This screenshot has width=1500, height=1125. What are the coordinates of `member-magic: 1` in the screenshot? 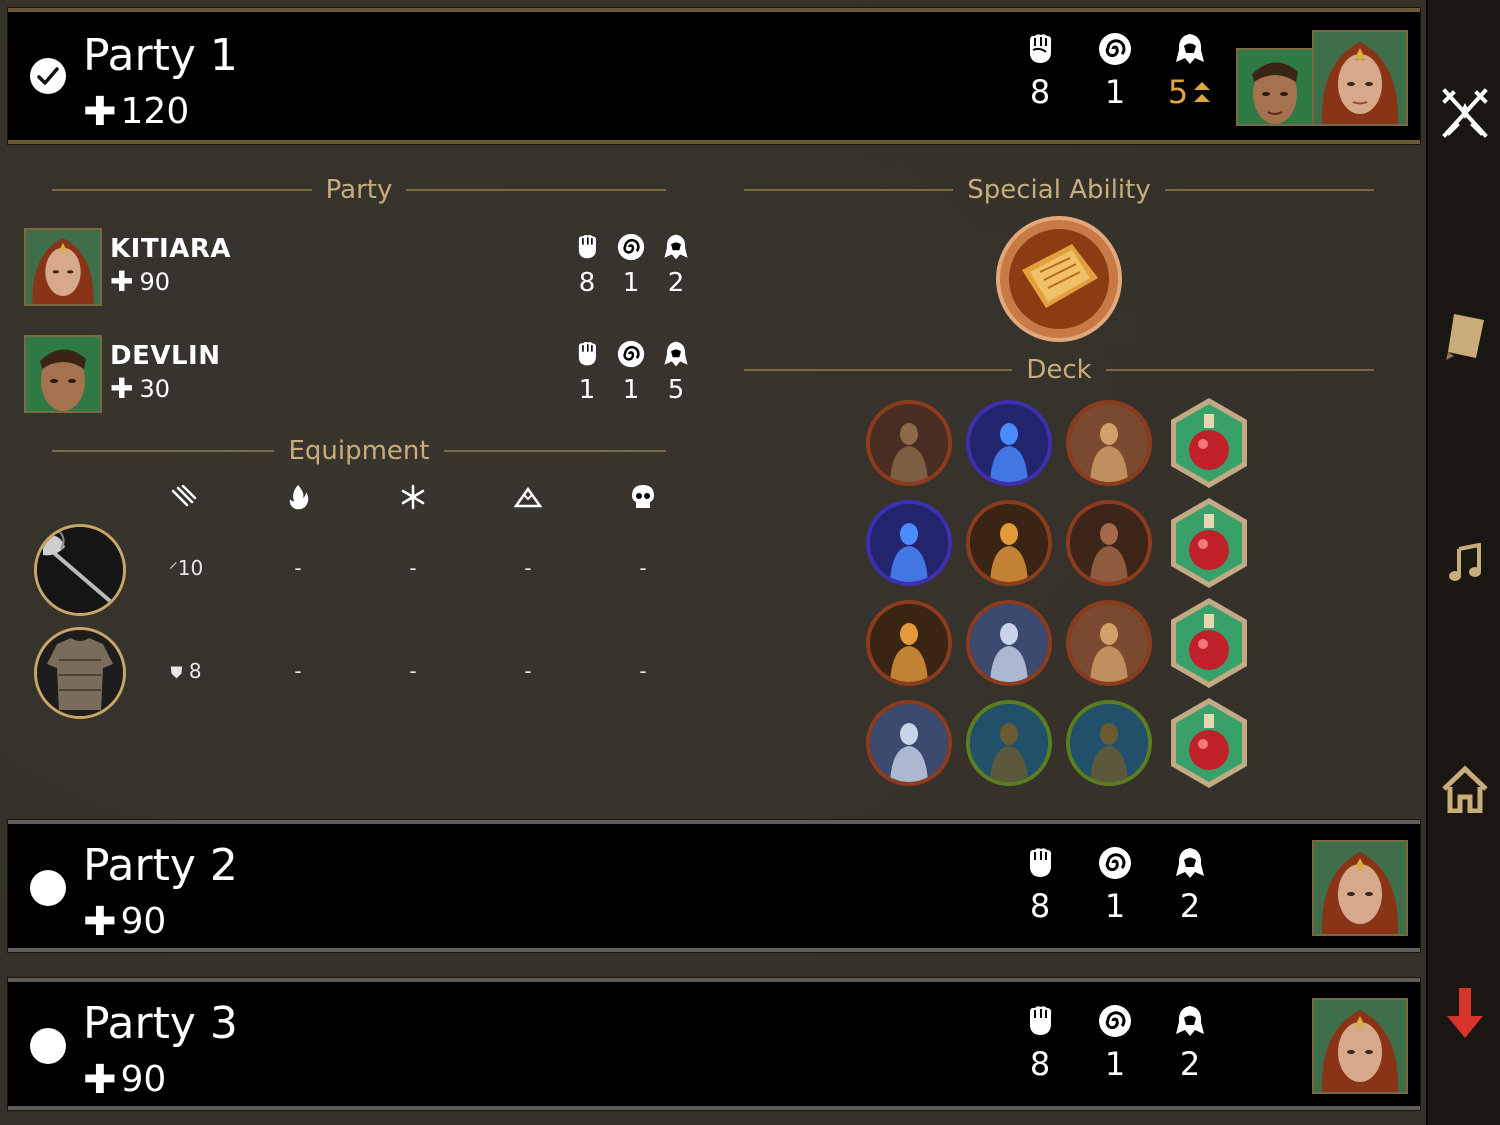 It's located at (631, 371).